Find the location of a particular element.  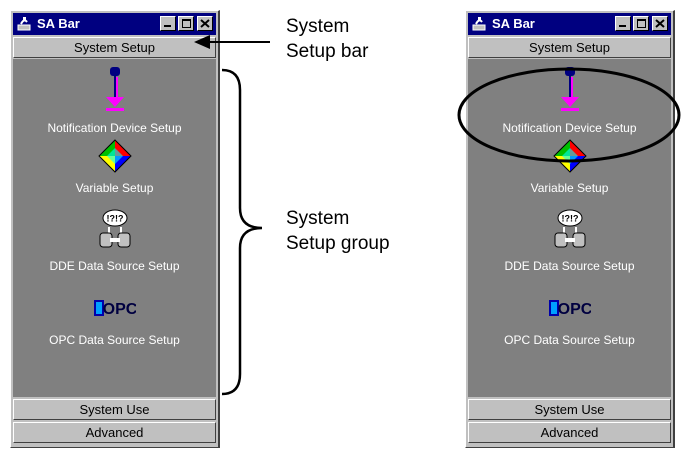

system-setup-bar-callout: System Setup bar is located at coordinates (327, 39).